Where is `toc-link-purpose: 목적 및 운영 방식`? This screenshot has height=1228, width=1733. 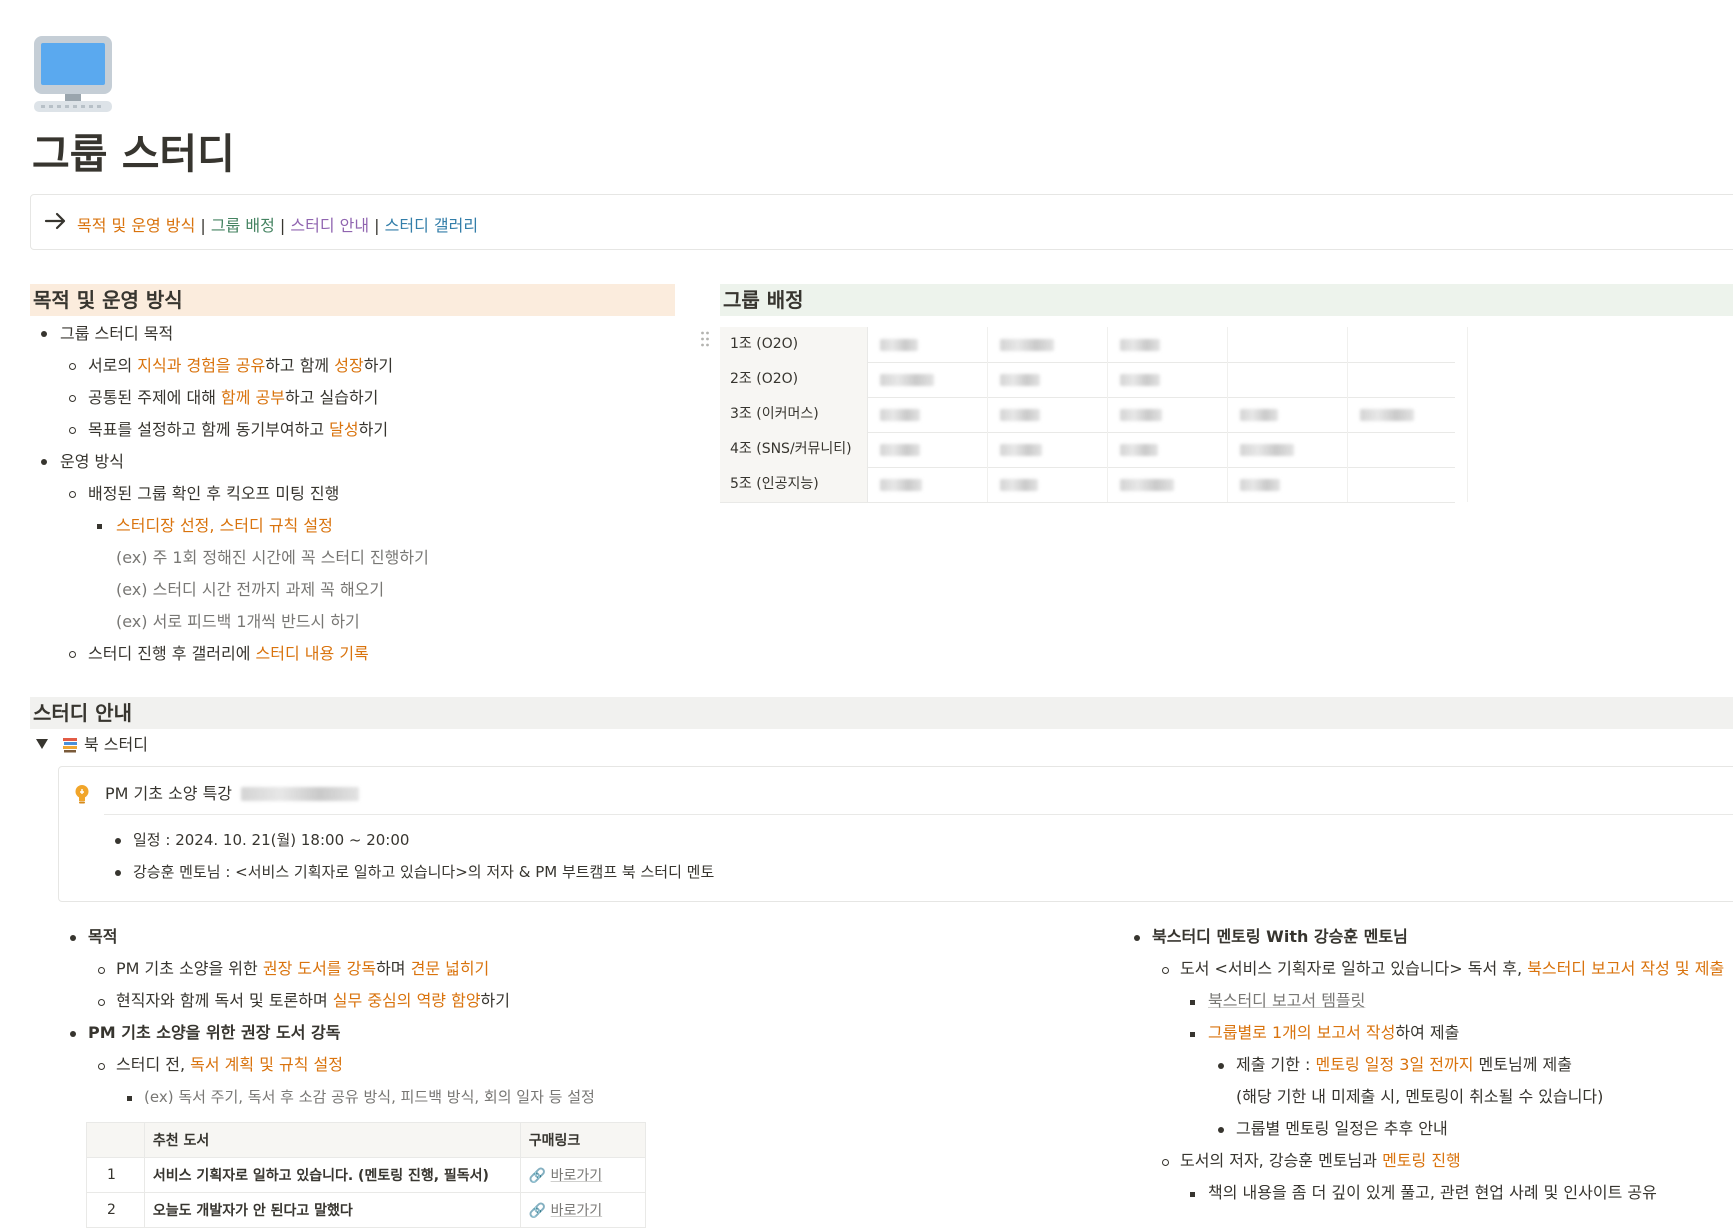 toc-link-purpose: 목적 및 운영 방식 is located at coordinates (136, 225).